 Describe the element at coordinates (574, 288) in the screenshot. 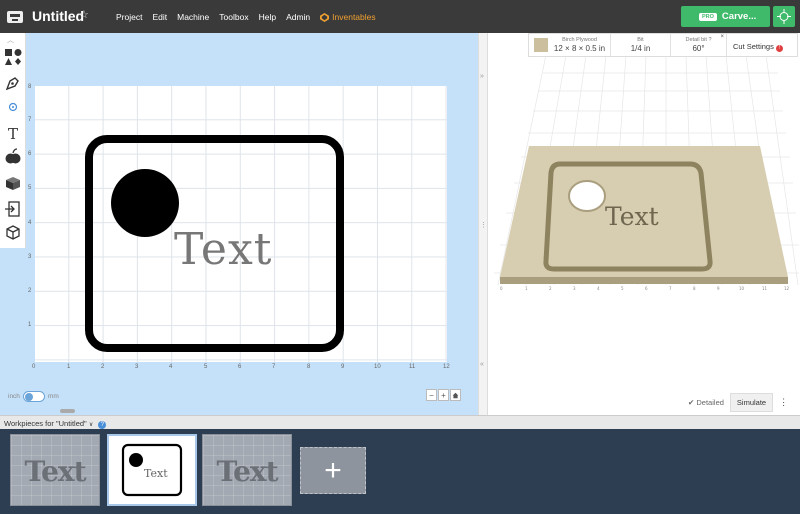

I see `svg-text: 3` at that location.